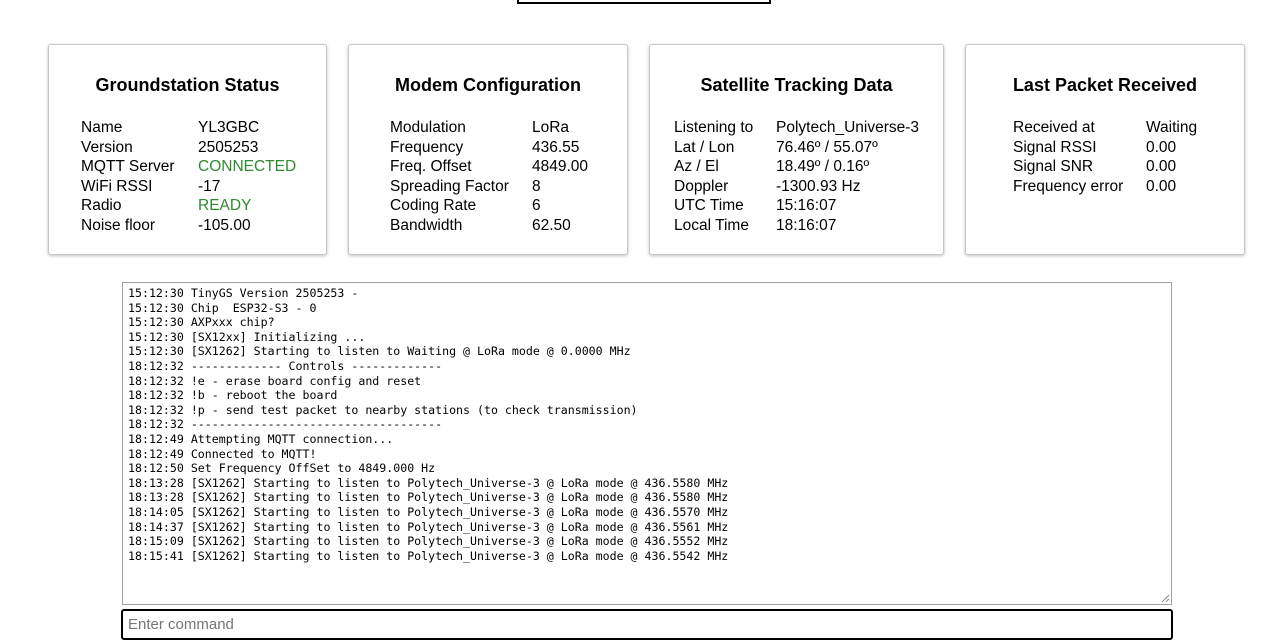 The height and width of the screenshot is (640, 1280). I want to click on satellite-row-utc-time: UTC Time 15:16:07, so click(796, 206).